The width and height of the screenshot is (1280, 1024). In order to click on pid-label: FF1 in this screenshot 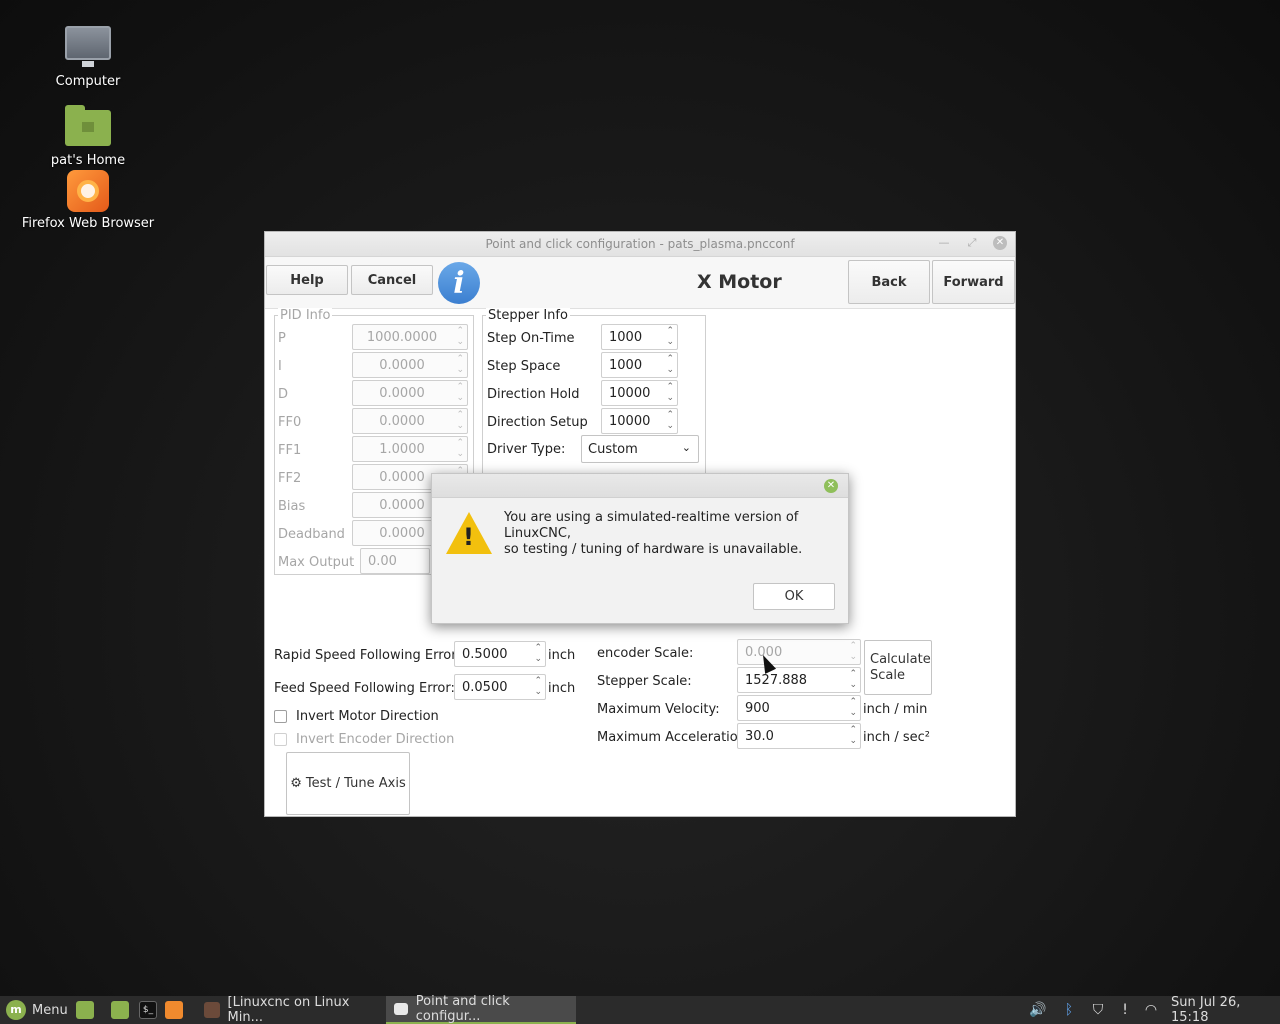, I will do `click(290, 450)`.